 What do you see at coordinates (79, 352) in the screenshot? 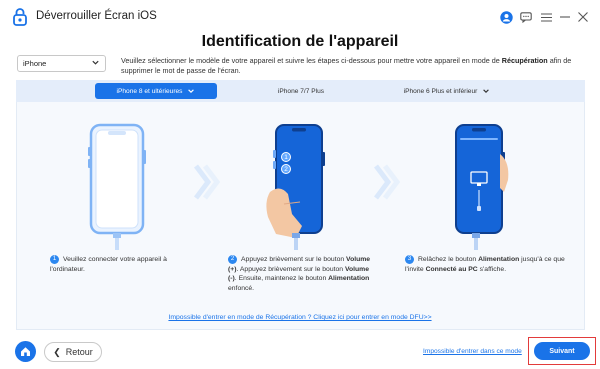
I see `back-button-label: Retour` at bounding box center [79, 352].